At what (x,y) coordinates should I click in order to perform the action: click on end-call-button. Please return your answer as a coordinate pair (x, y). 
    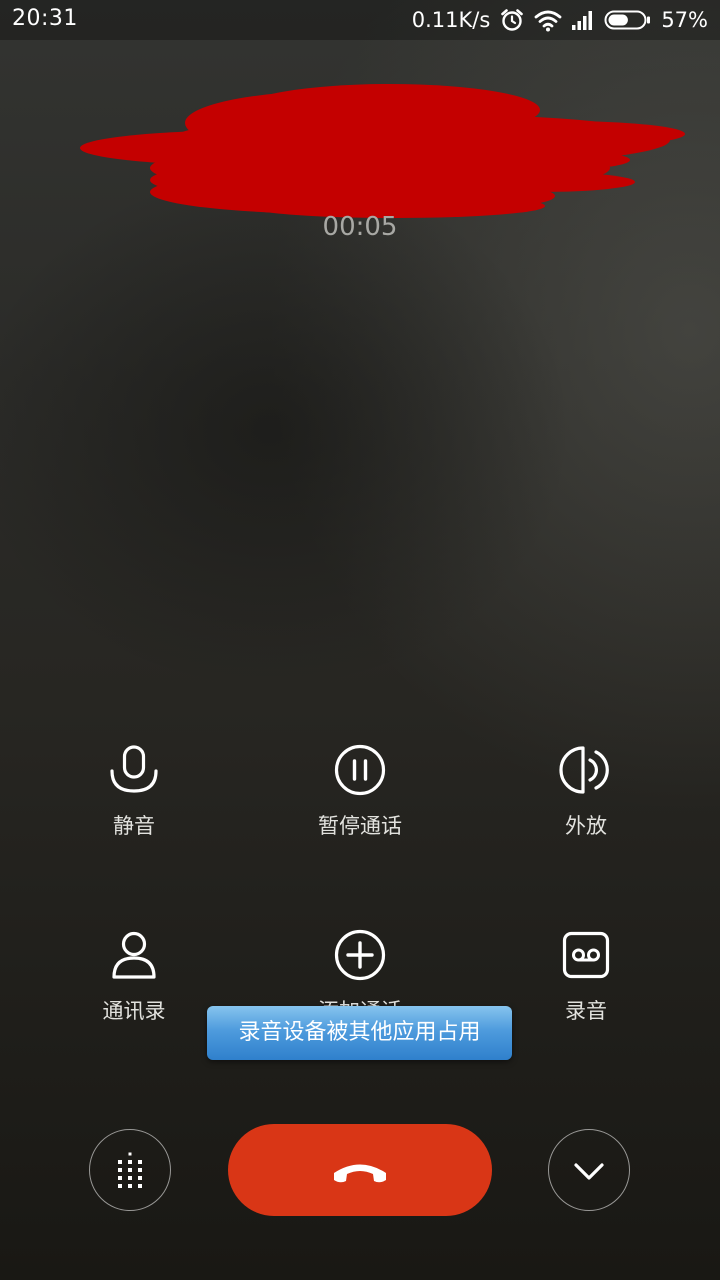
    Looking at the image, I should click on (360, 1170).